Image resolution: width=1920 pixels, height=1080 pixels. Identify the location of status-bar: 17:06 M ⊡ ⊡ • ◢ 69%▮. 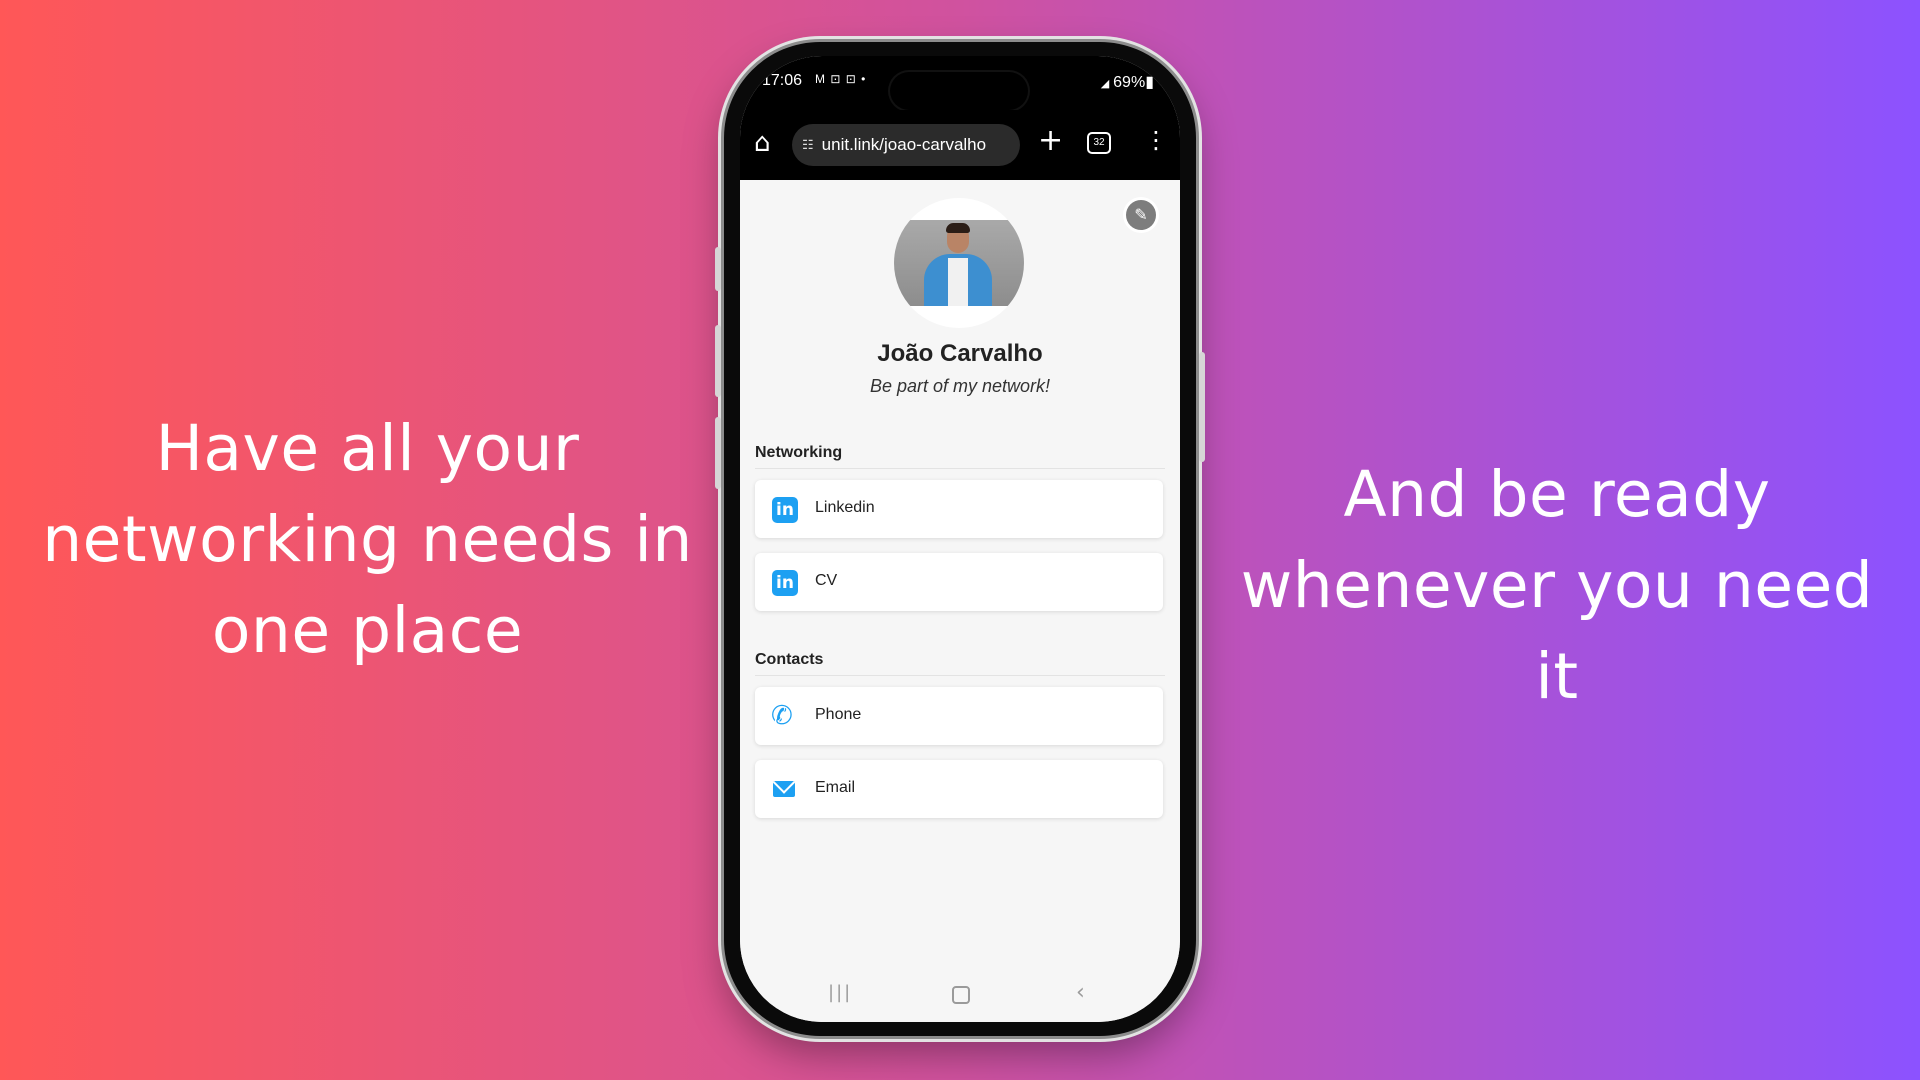
(960, 83).